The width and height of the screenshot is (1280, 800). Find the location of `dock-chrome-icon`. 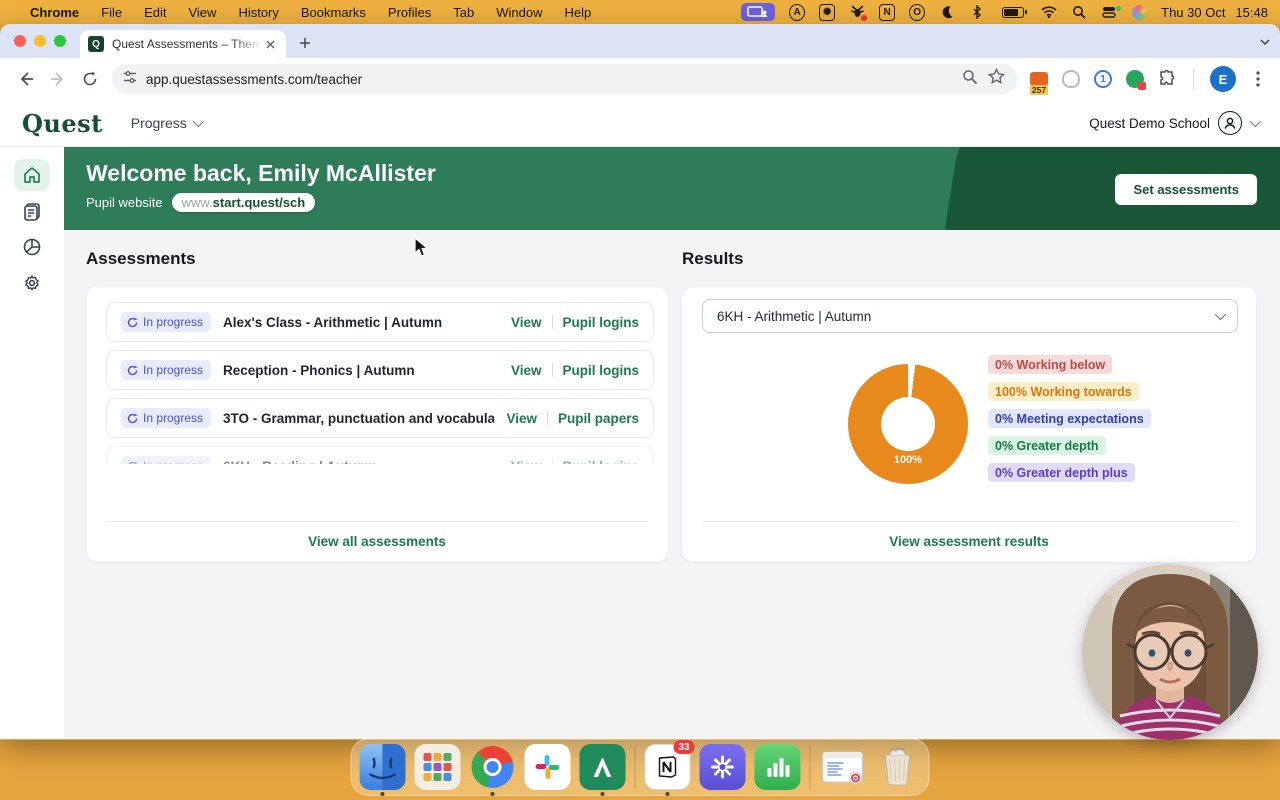

dock-chrome-icon is located at coordinates (493, 770).